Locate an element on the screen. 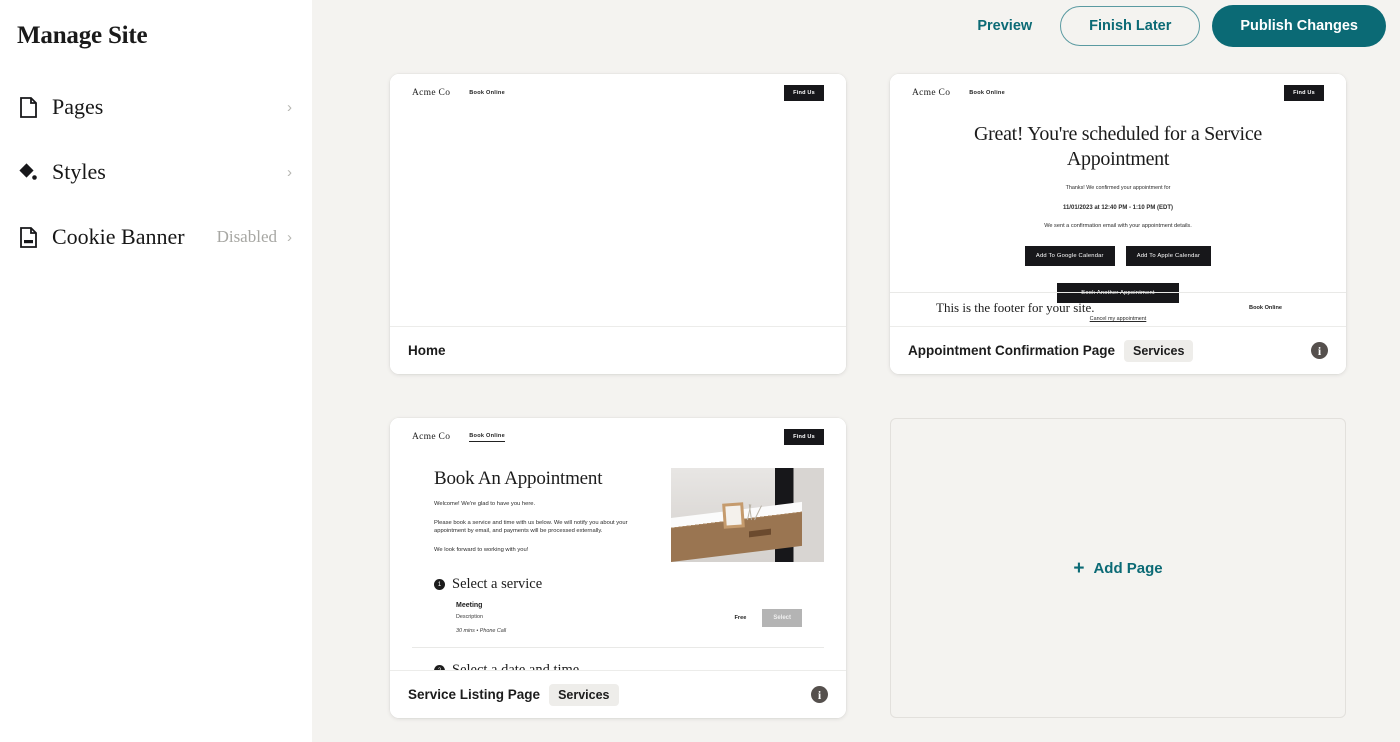 The image size is (1400, 742). page-title: Manage Site is located at coordinates (82, 35).